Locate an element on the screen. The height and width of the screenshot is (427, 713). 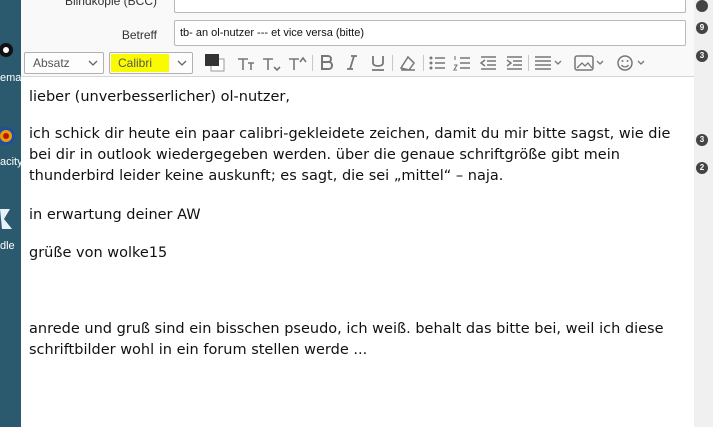
italic-icon is located at coordinates (352, 63).